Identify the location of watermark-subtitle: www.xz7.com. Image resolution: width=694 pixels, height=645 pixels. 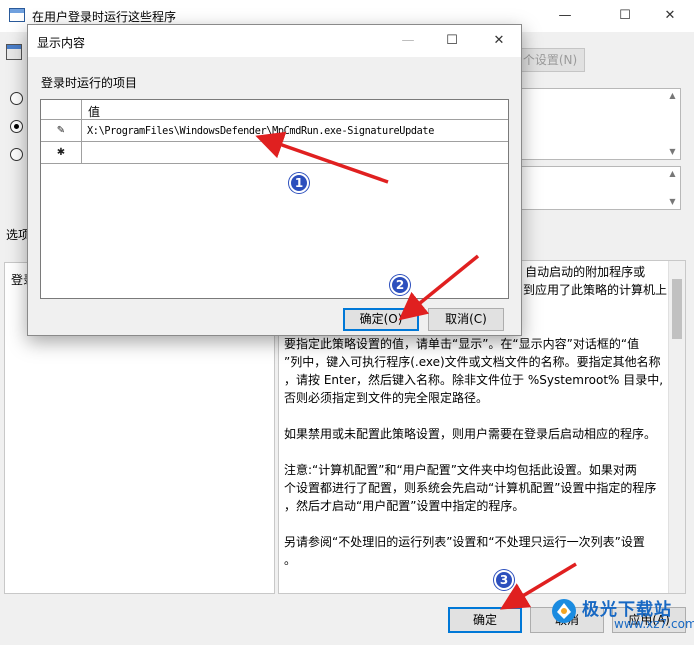
(654, 624).